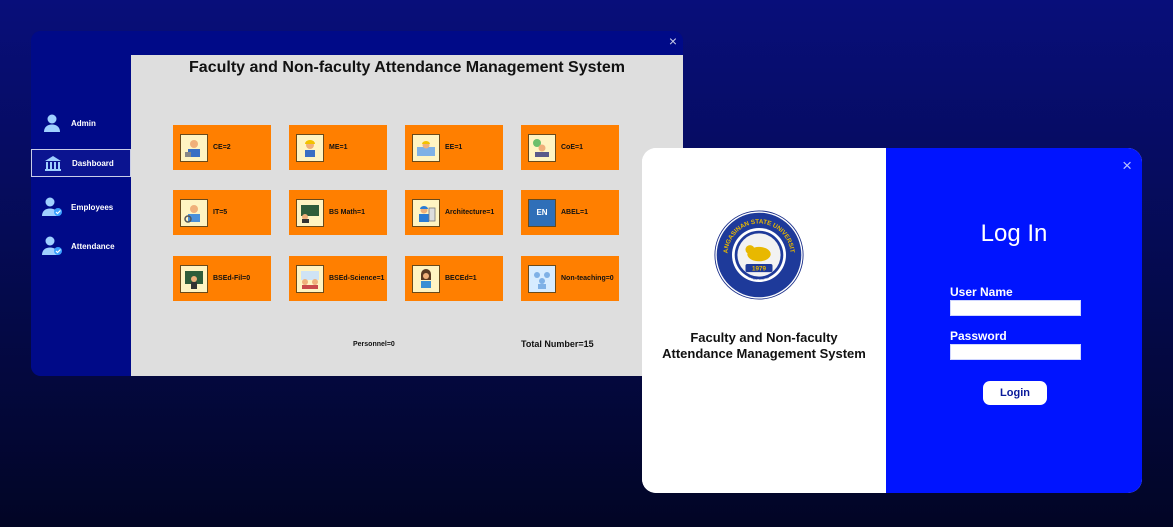 The width and height of the screenshot is (1173, 527). I want to click on login-close-icon: ×, so click(1127, 166).